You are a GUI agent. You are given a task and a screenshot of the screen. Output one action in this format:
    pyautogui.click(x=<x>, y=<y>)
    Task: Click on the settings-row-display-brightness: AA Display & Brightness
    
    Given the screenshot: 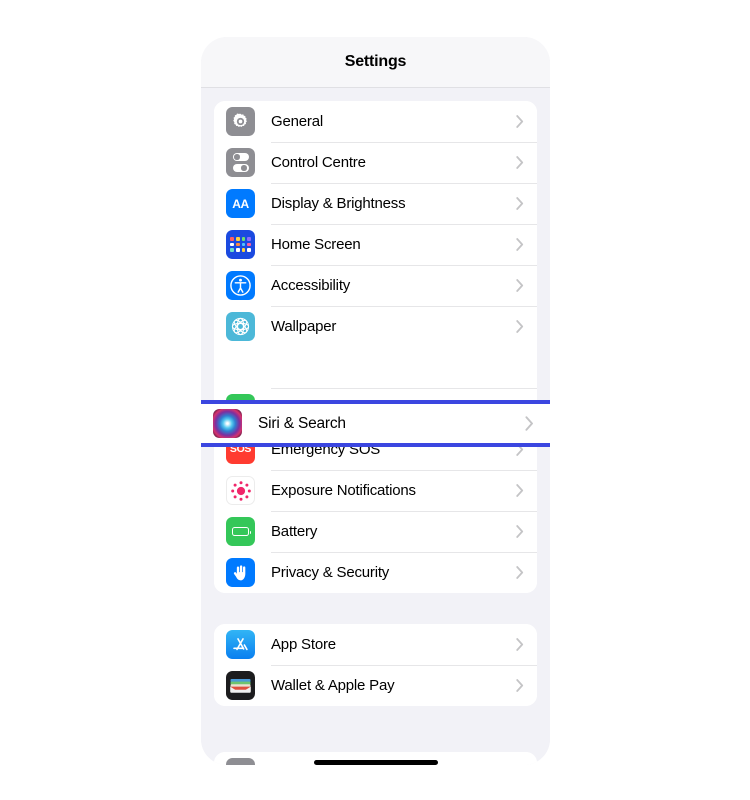 What is the action you would take?
    pyautogui.click(x=375, y=203)
    